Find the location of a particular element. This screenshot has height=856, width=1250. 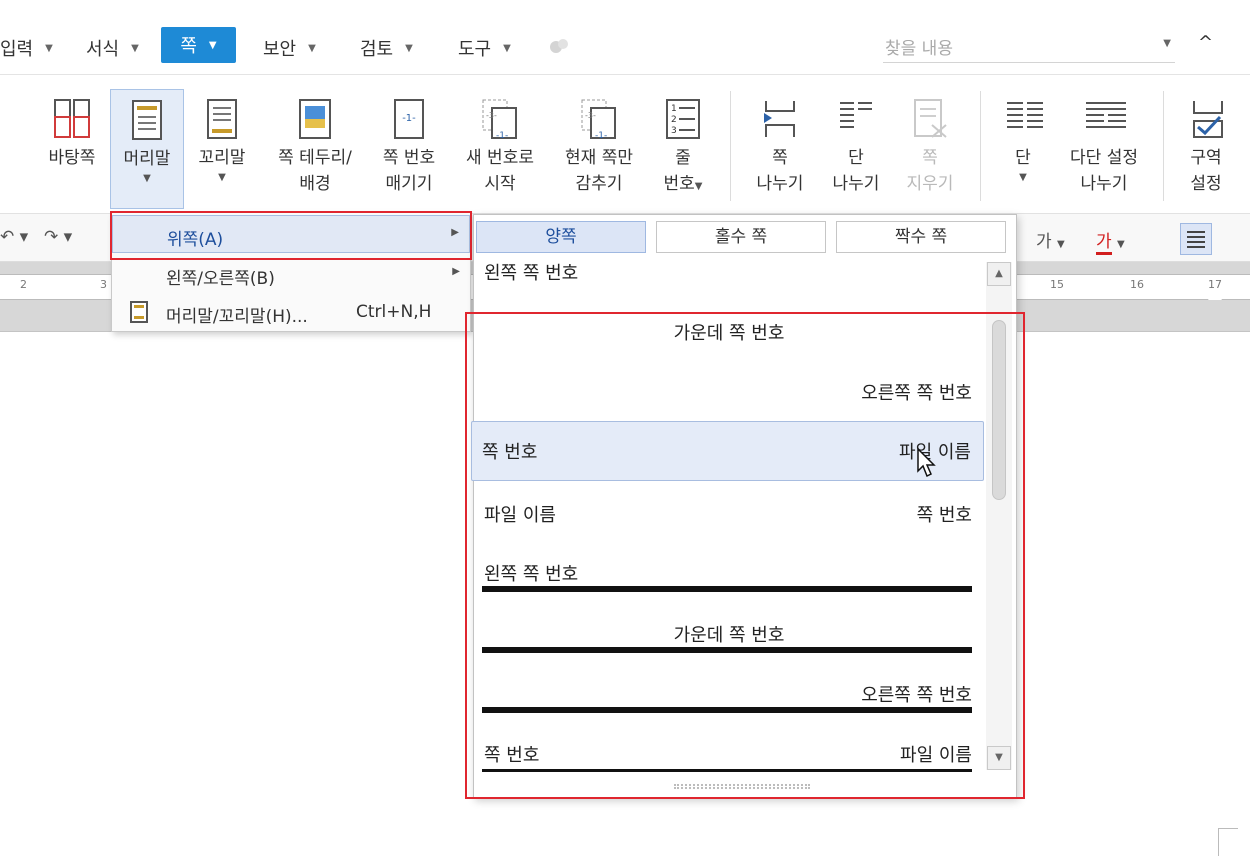

menu-format-label: 서식 is located at coordinates (103, 49).